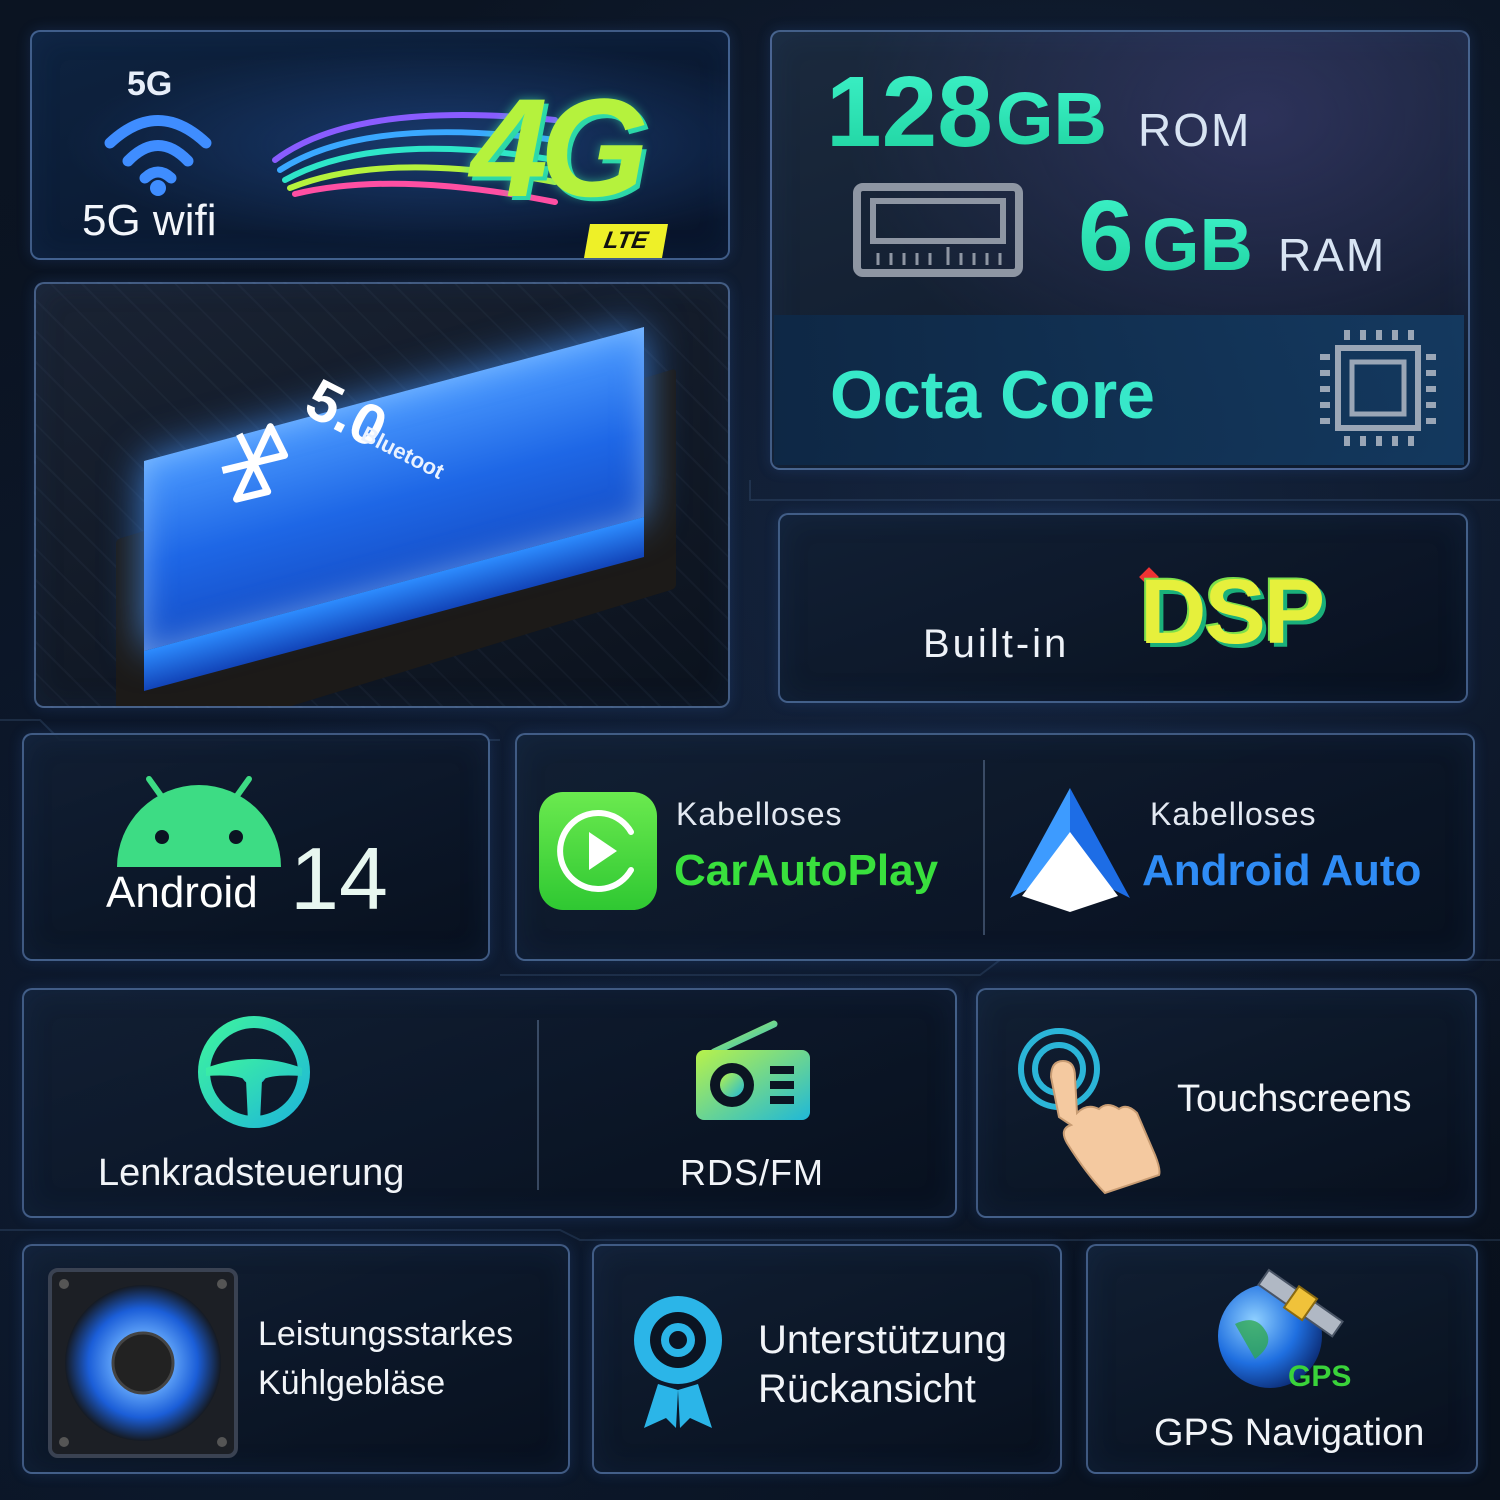  Describe the element at coordinates (143, 1363) in the screenshot. I see `cooling-fan-icon` at that location.